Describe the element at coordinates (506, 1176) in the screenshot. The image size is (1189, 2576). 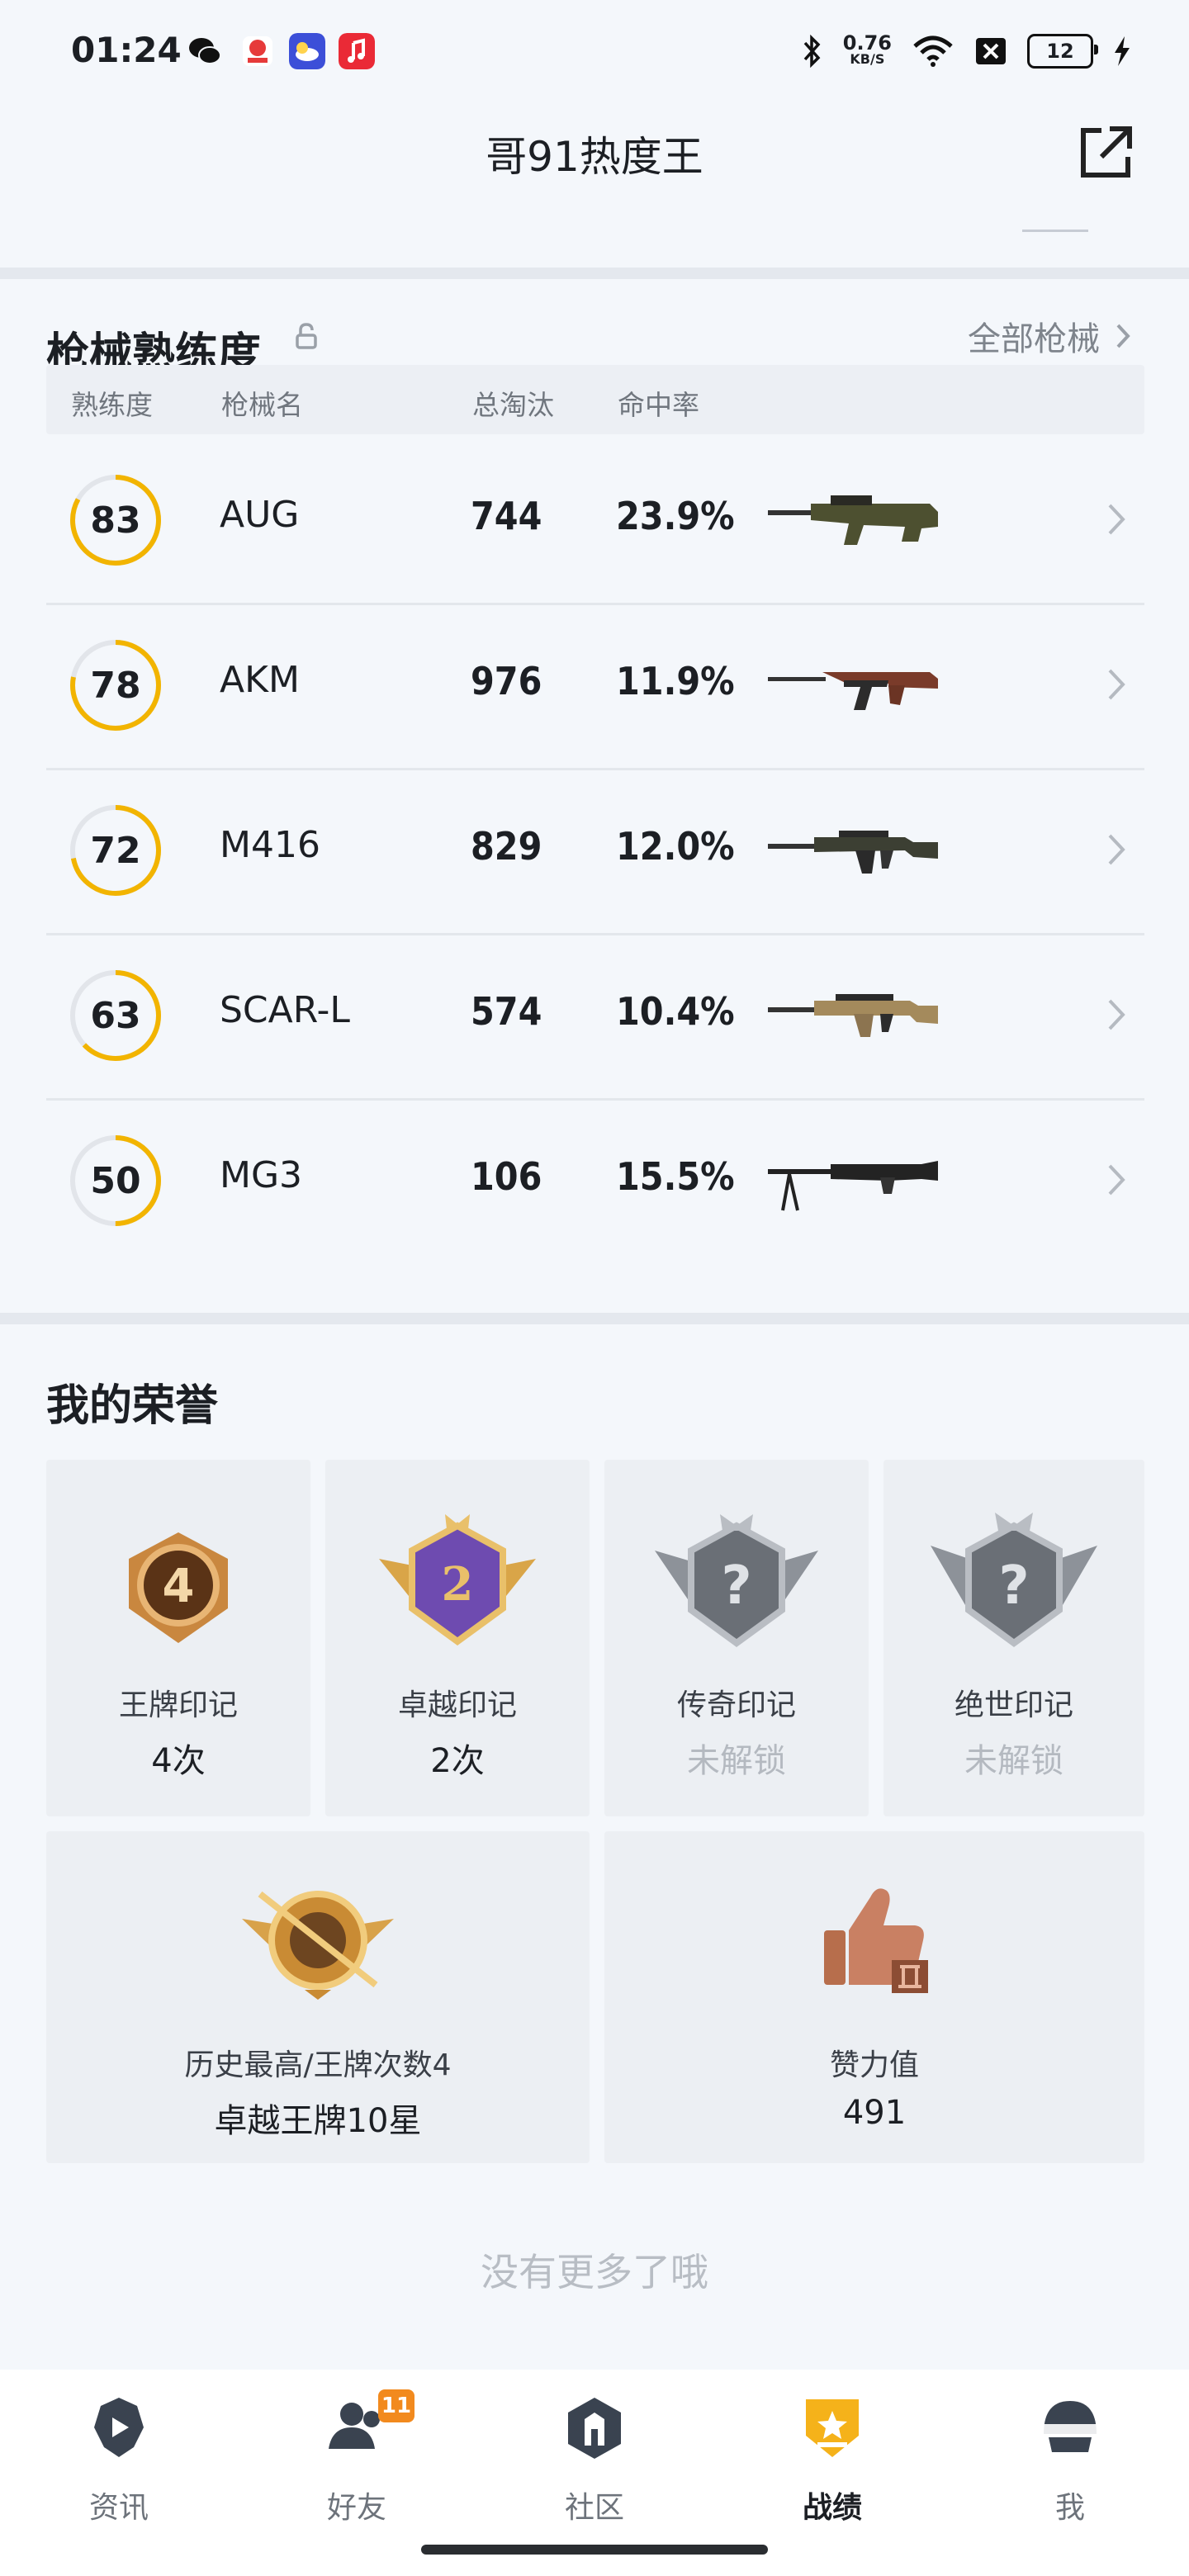
I see `weapon-kills: 106` at that location.